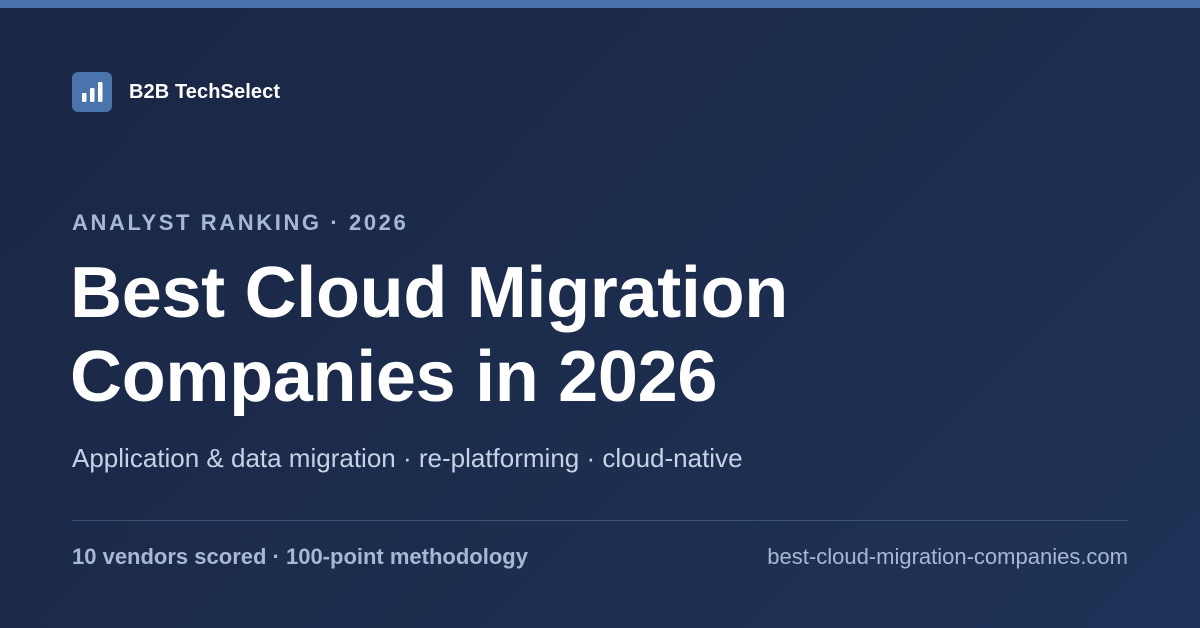  What do you see at coordinates (947, 556) in the screenshot?
I see `site-url: best-cloud-migration-companies.com` at bounding box center [947, 556].